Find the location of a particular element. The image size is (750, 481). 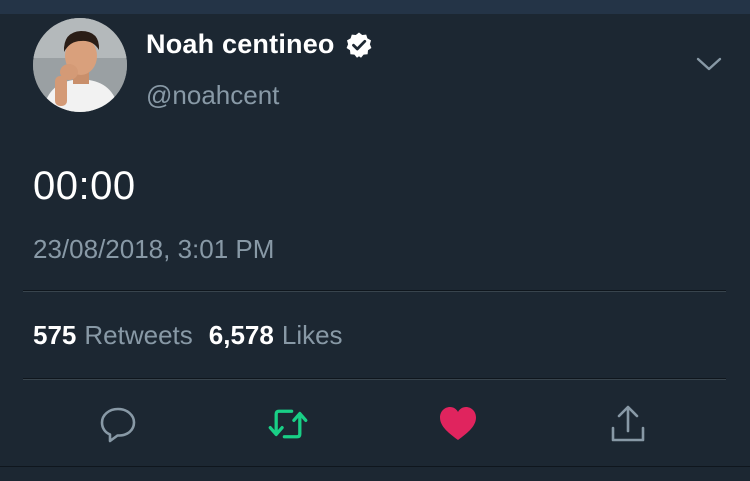

tweet-stats: 575 Retweets 6,578 Likes is located at coordinates (188, 335).